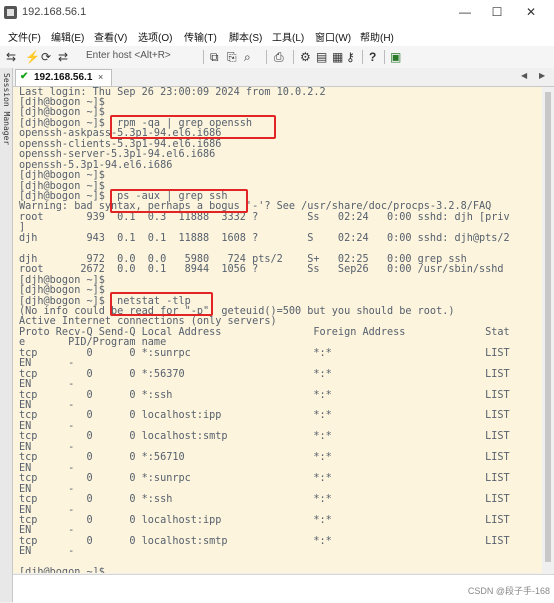 Image resolution: width=554 pixels, height=603 pixels. What do you see at coordinates (62, 570) in the screenshot?
I see `terminal-line: [djh@bogon ~]$` at bounding box center [62, 570].